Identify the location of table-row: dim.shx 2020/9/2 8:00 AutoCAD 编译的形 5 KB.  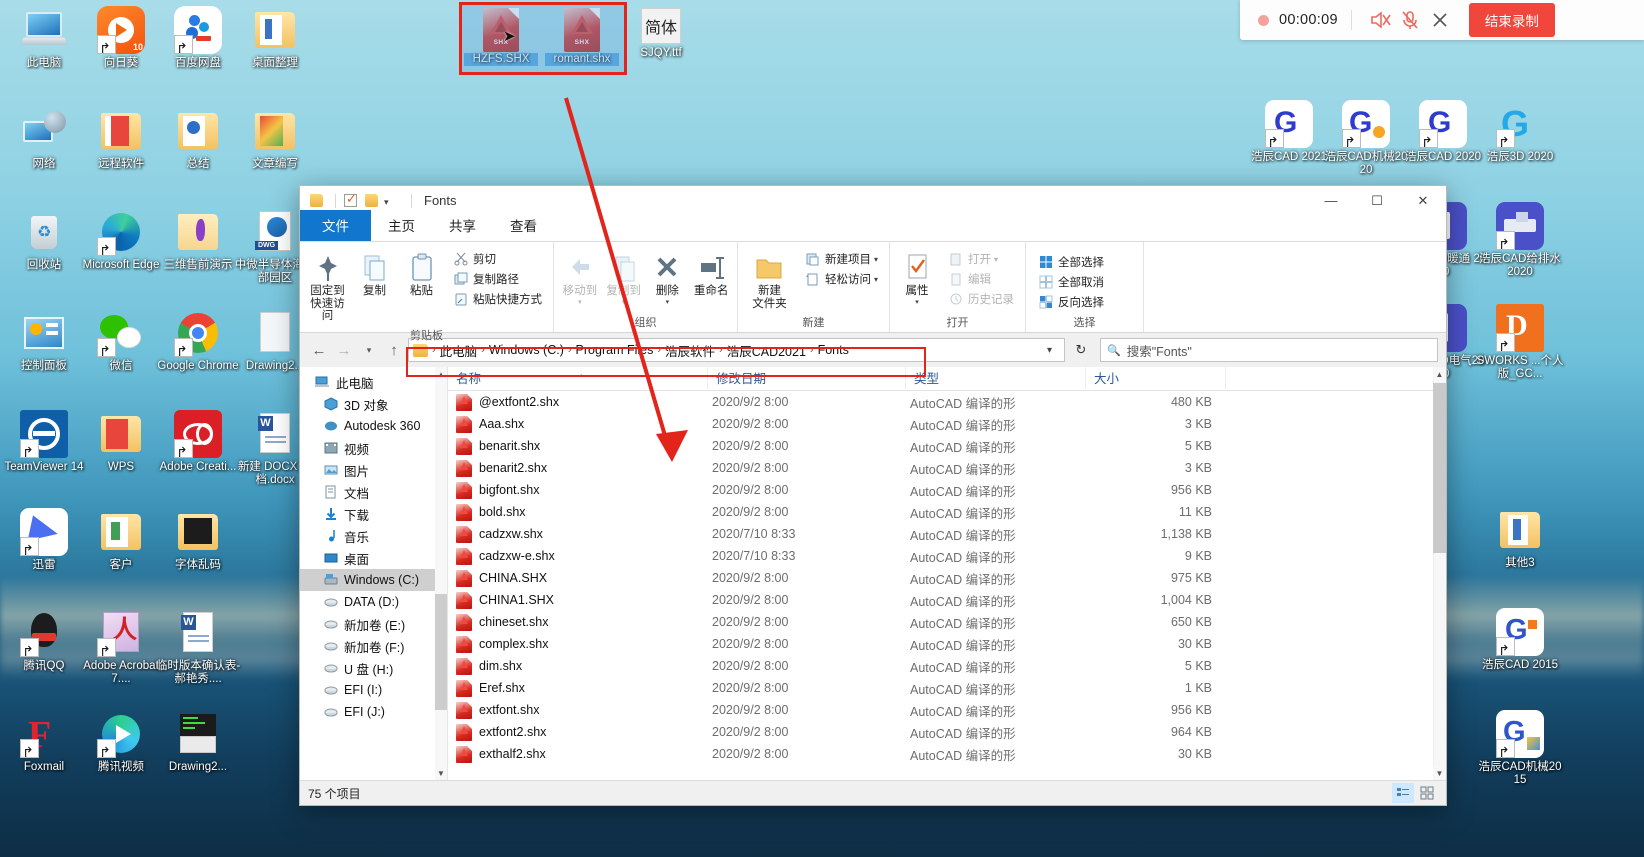
(947, 666).